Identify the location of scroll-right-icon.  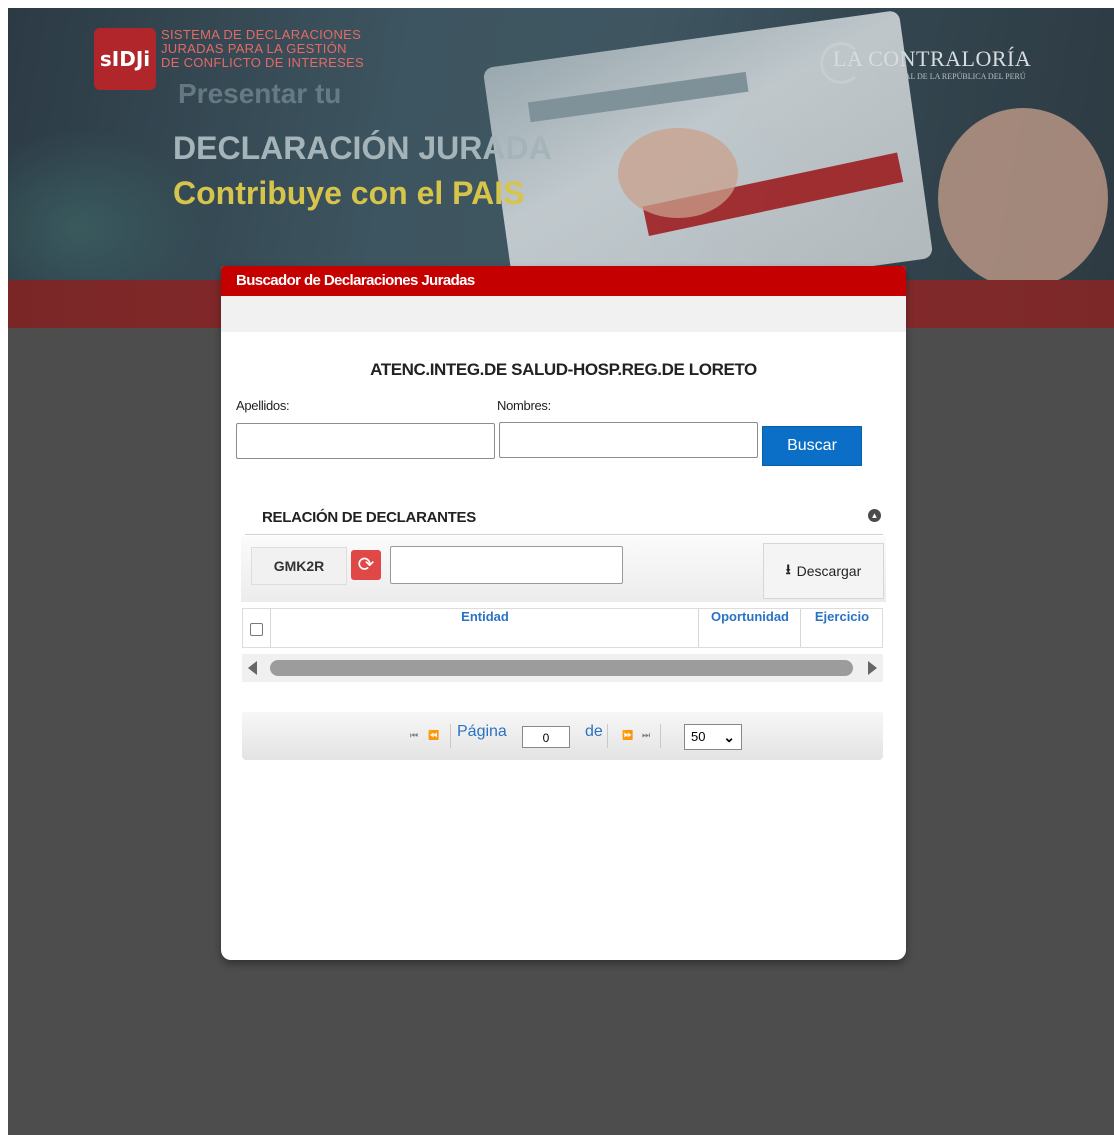
(872, 668).